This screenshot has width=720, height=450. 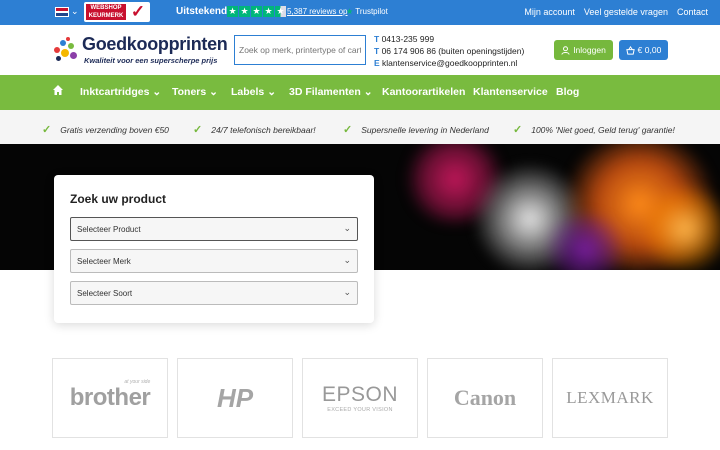 What do you see at coordinates (151, 60) in the screenshot?
I see `logo-tagline: Kwaliteit voor een superscherpe prijs` at bounding box center [151, 60].